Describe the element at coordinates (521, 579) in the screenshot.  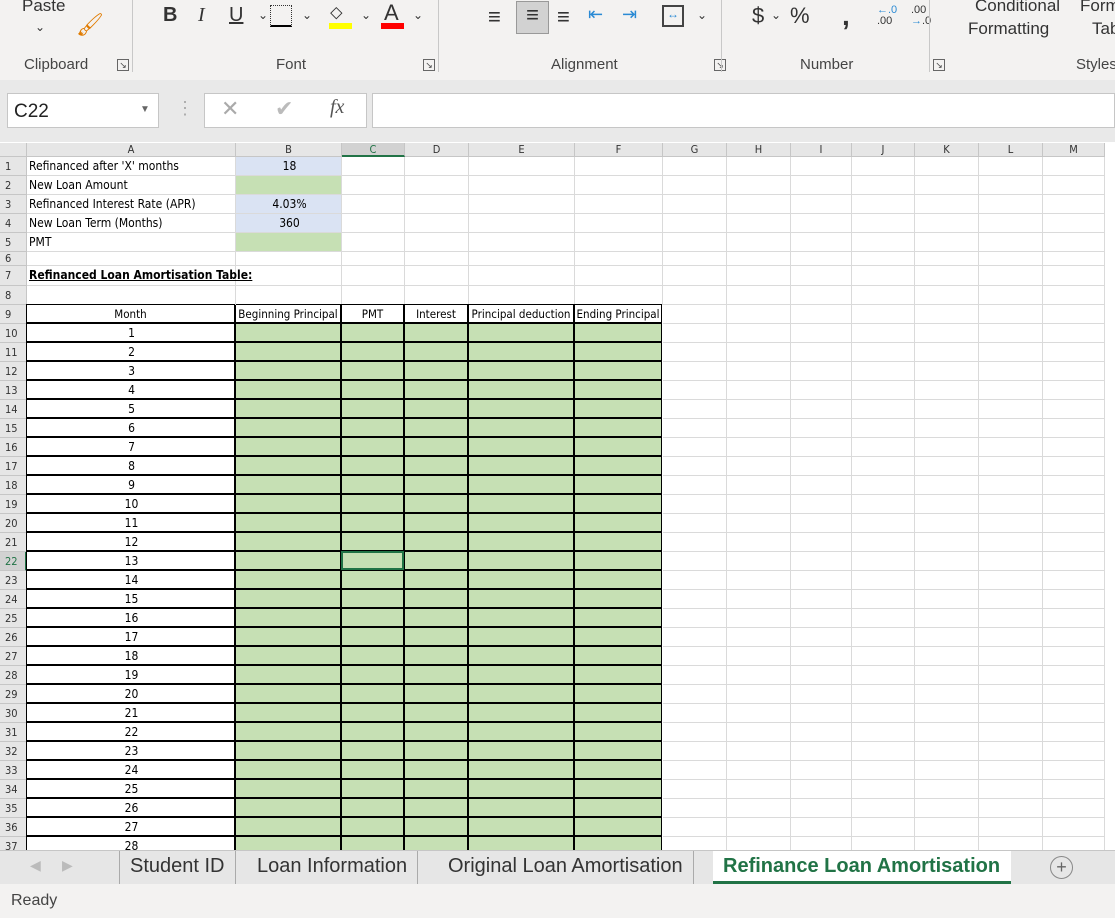
I see `cell-E23` at that location.